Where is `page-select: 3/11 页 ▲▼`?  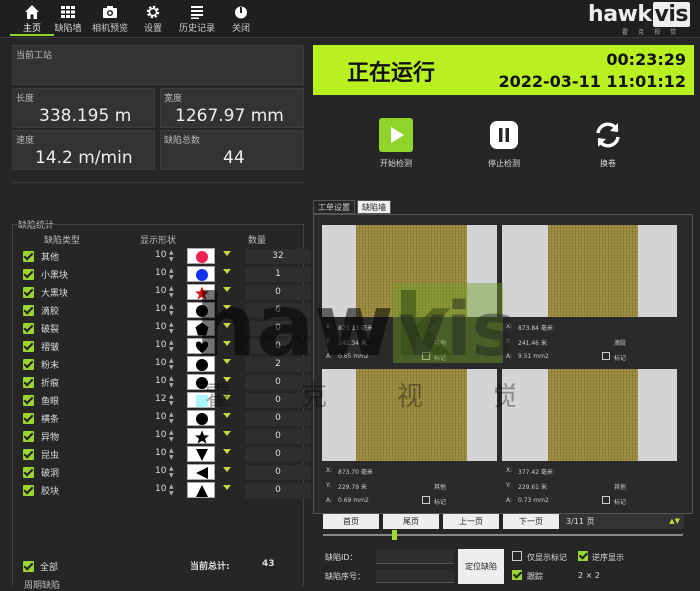
page-select: 3/11 页 ▲▼ is located at coordinates (622, 521).